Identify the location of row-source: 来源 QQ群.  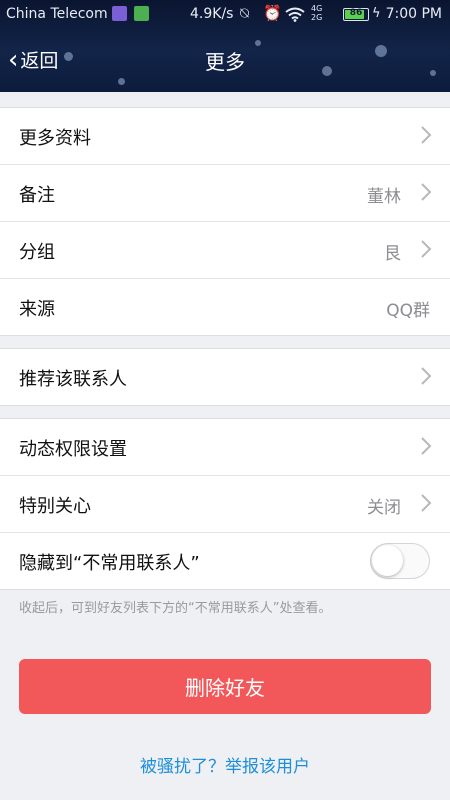
(225, 307).